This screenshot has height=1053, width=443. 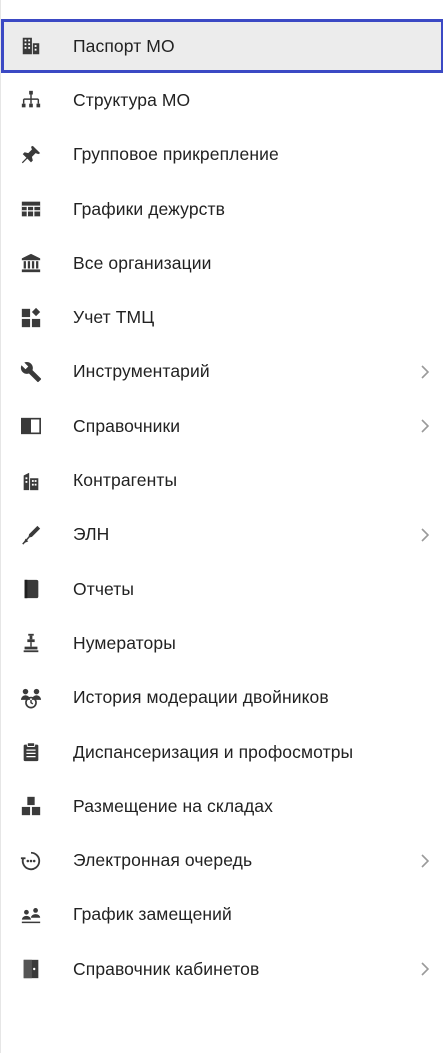 I want to click on menu-item: История модерации двойников, so click(x=222, y=698).